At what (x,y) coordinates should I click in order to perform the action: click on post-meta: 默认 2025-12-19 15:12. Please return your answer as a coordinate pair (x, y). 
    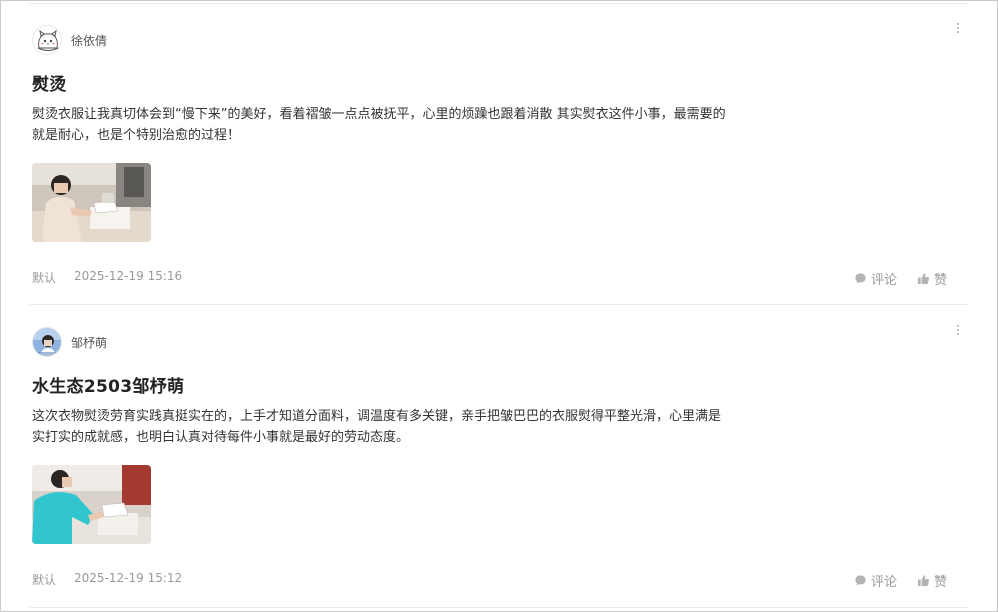
    Looking at the image, I should click on (107, 579).